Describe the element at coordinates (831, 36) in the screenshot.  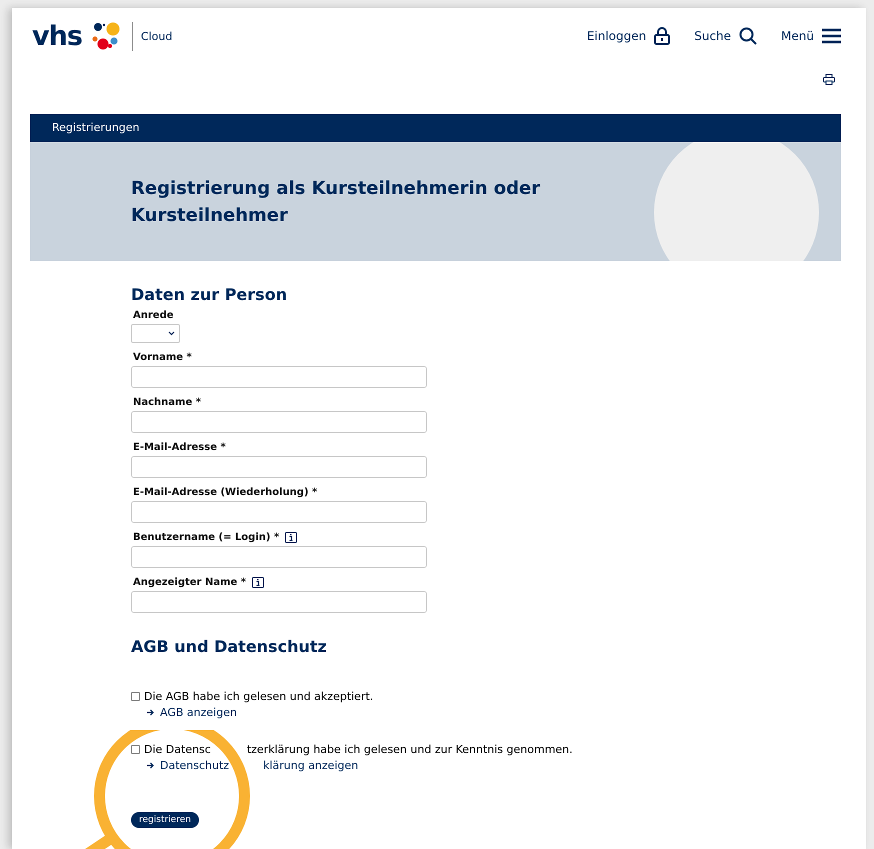
I see `menu-icon` at that location.